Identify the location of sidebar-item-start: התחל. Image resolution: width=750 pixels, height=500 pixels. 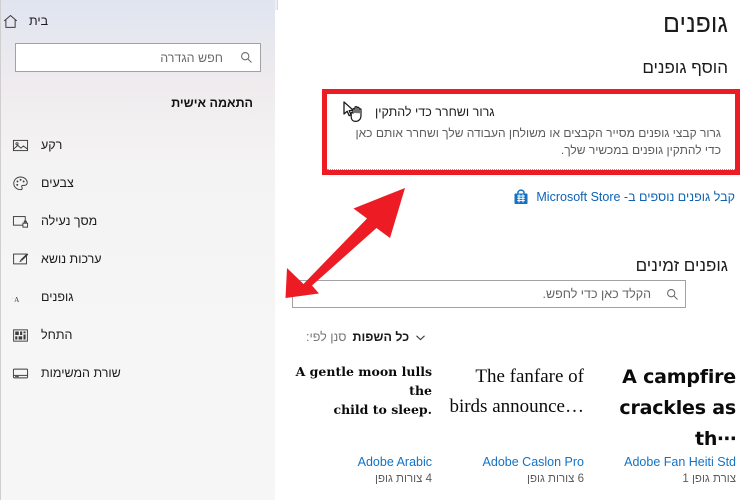
(138, 335).